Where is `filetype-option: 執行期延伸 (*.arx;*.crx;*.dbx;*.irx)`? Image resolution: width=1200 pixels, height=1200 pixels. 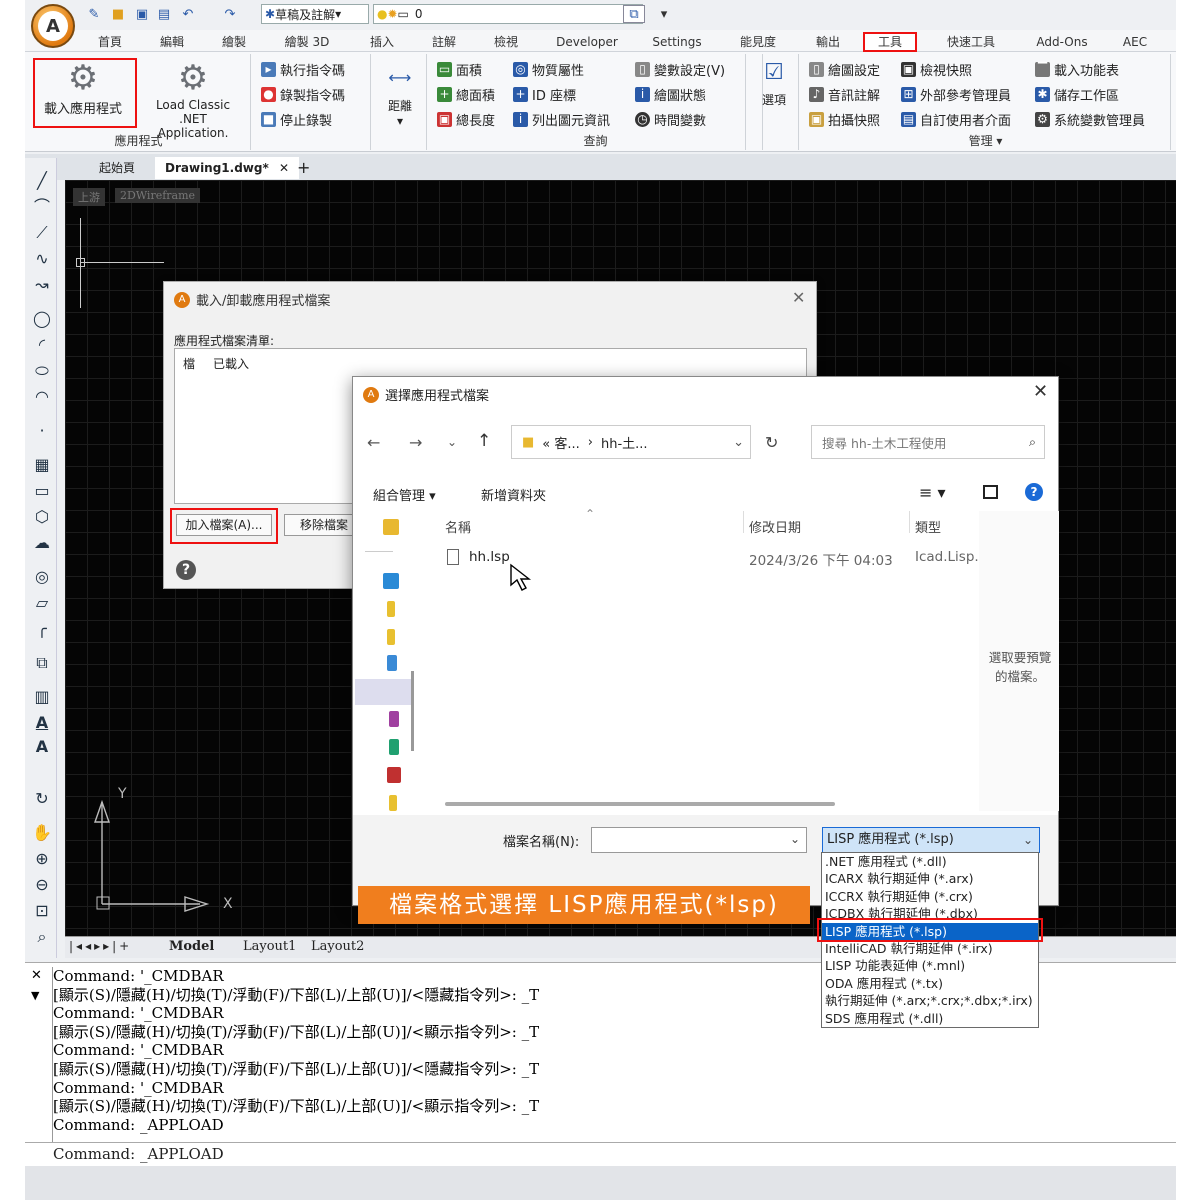 filetype-option: 執行期延伸 (*.arx;*.crx;*.dbx;*.irx) is located at coordinates (930, 1000).